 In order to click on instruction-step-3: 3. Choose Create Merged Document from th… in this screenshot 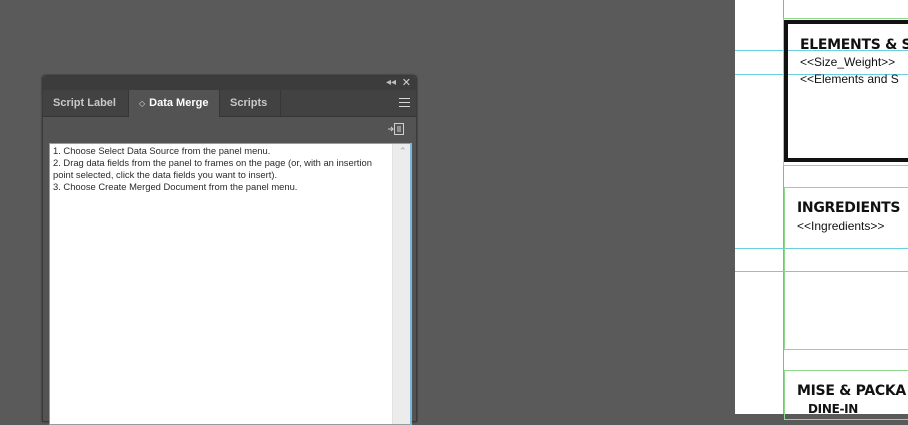, I will do `click(175, 186)`.